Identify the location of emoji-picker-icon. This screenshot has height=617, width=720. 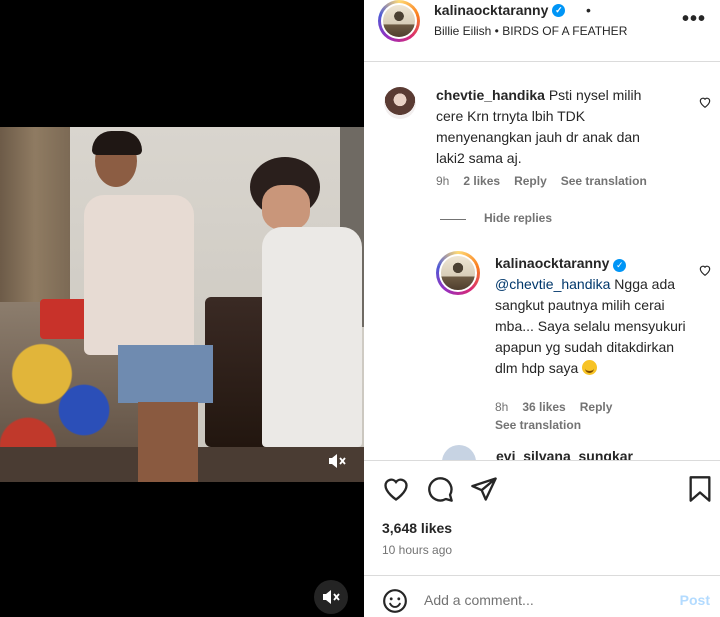
(395, 601).